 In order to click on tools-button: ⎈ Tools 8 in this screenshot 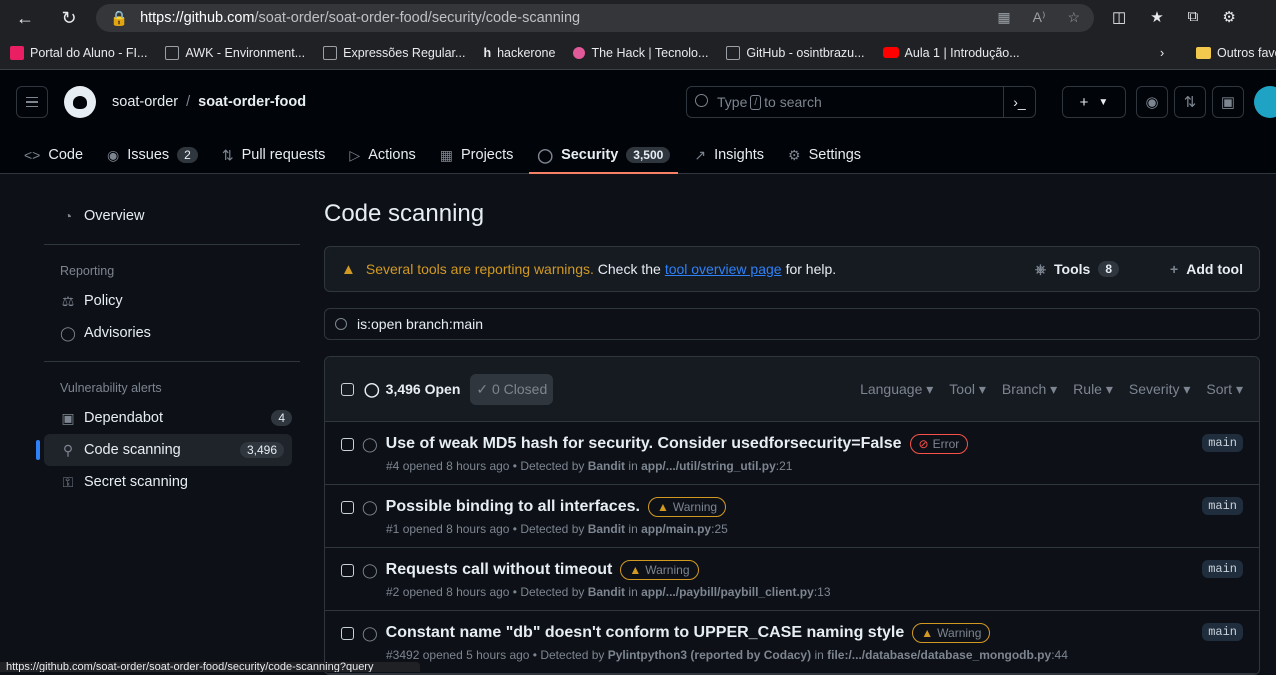, I will do `click(1077, 269)`.